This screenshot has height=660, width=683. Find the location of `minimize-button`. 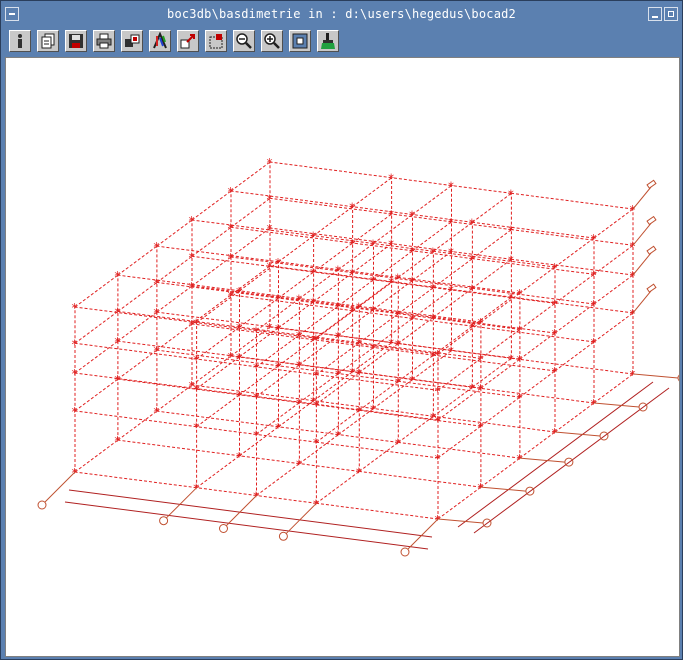

minimize-button is located at coordinates (655, 14).